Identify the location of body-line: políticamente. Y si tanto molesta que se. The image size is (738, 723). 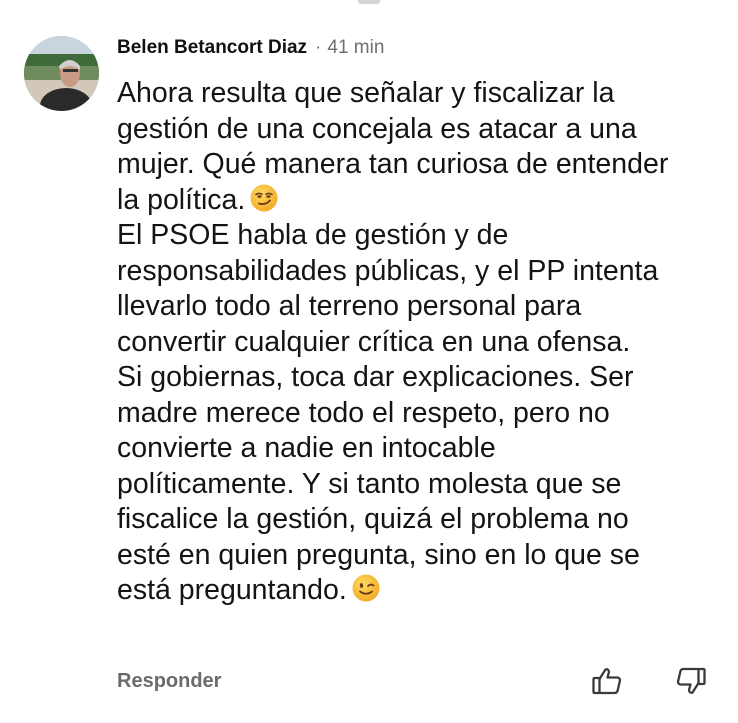
(369, 483).